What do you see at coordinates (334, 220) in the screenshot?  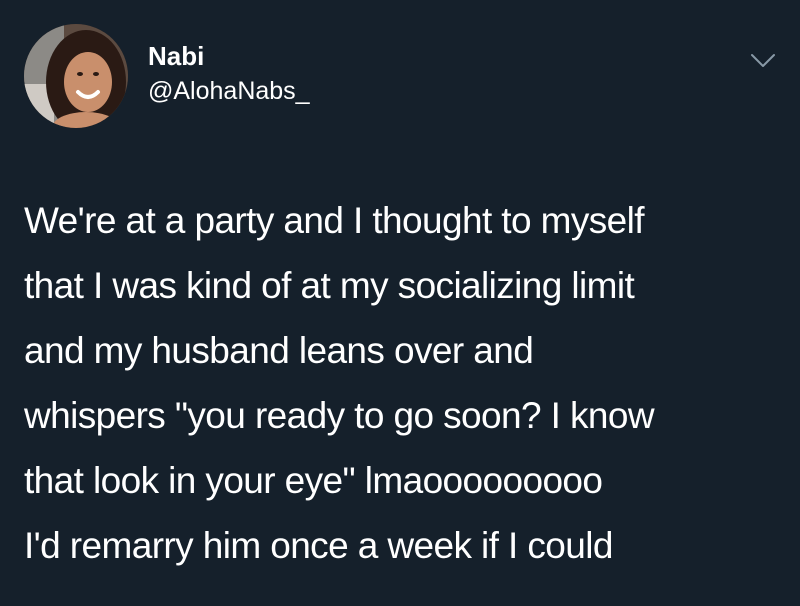 I see `tweet-text-line: We're at a party and I thought to myself` at bounding box center [334, 220].